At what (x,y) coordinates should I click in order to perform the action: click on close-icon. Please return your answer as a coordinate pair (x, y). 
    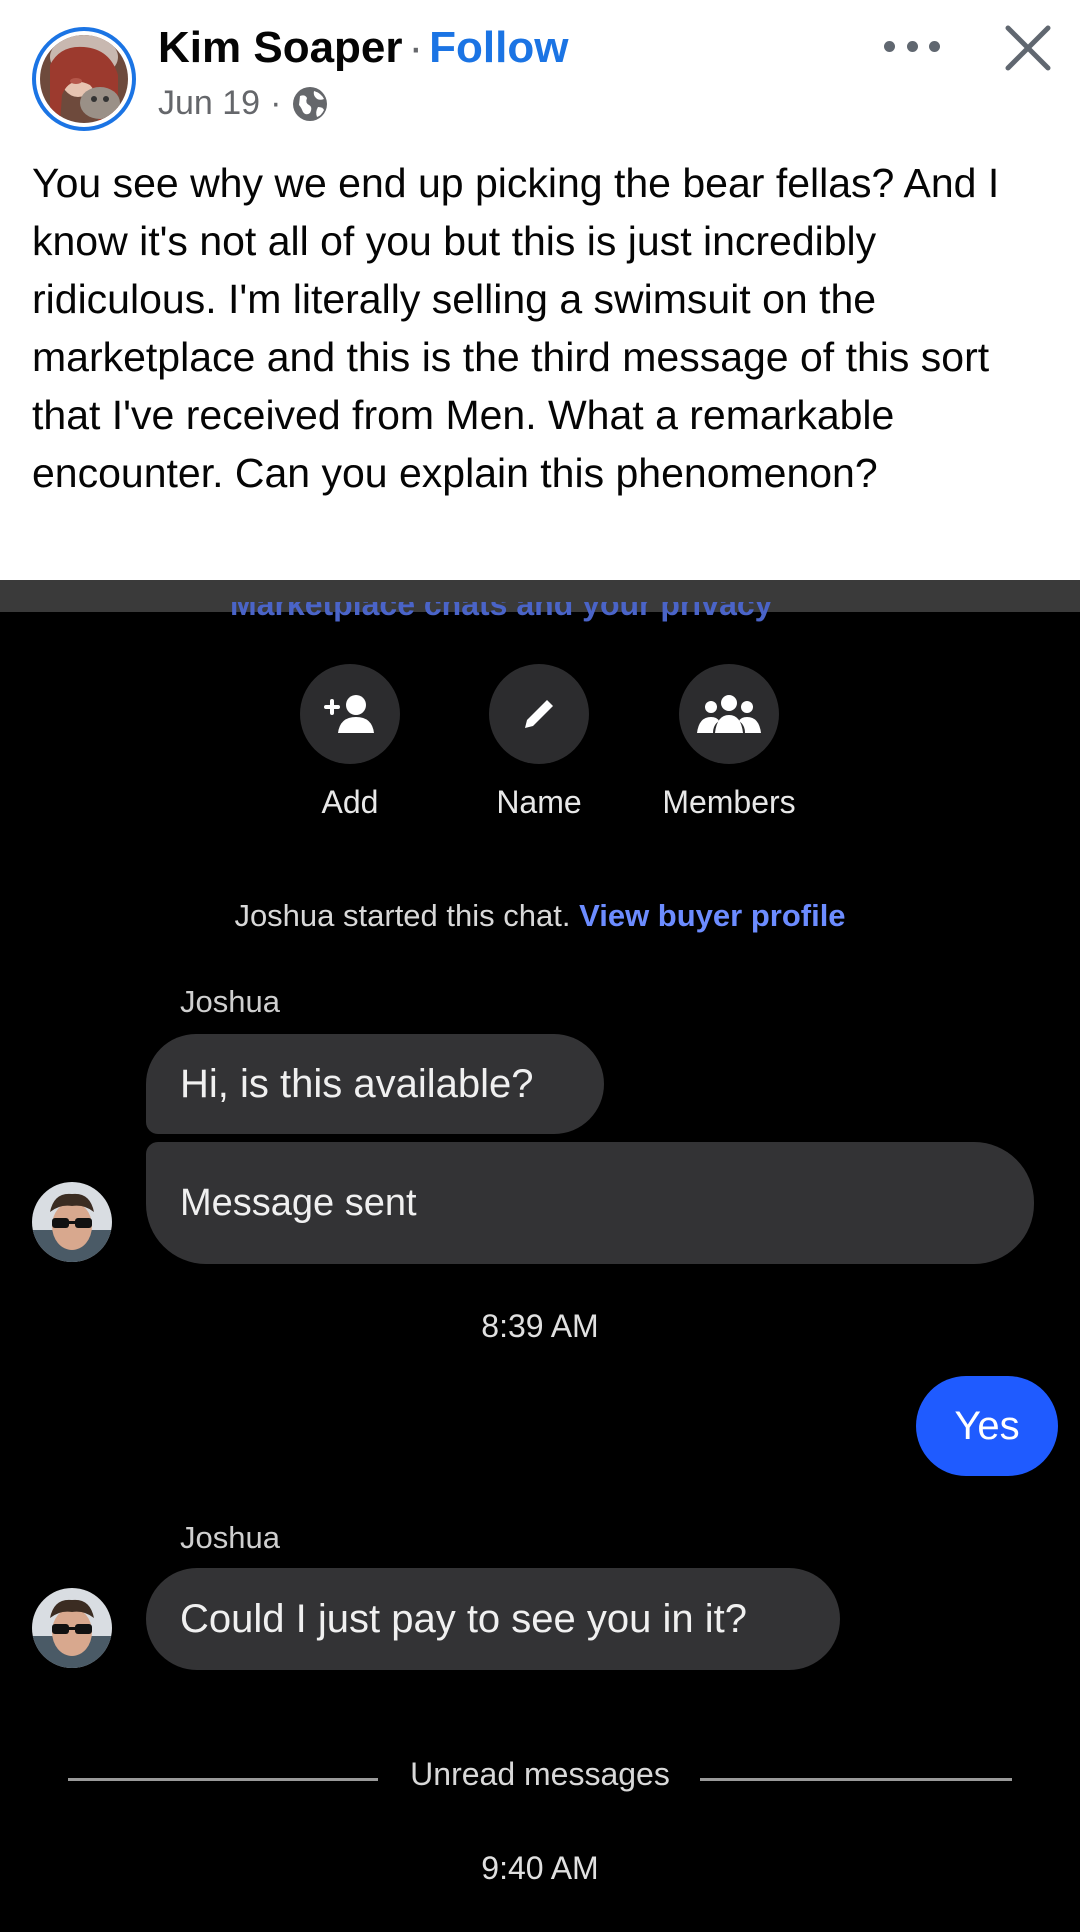
    Looking at the image, I should click on (1028, 48).